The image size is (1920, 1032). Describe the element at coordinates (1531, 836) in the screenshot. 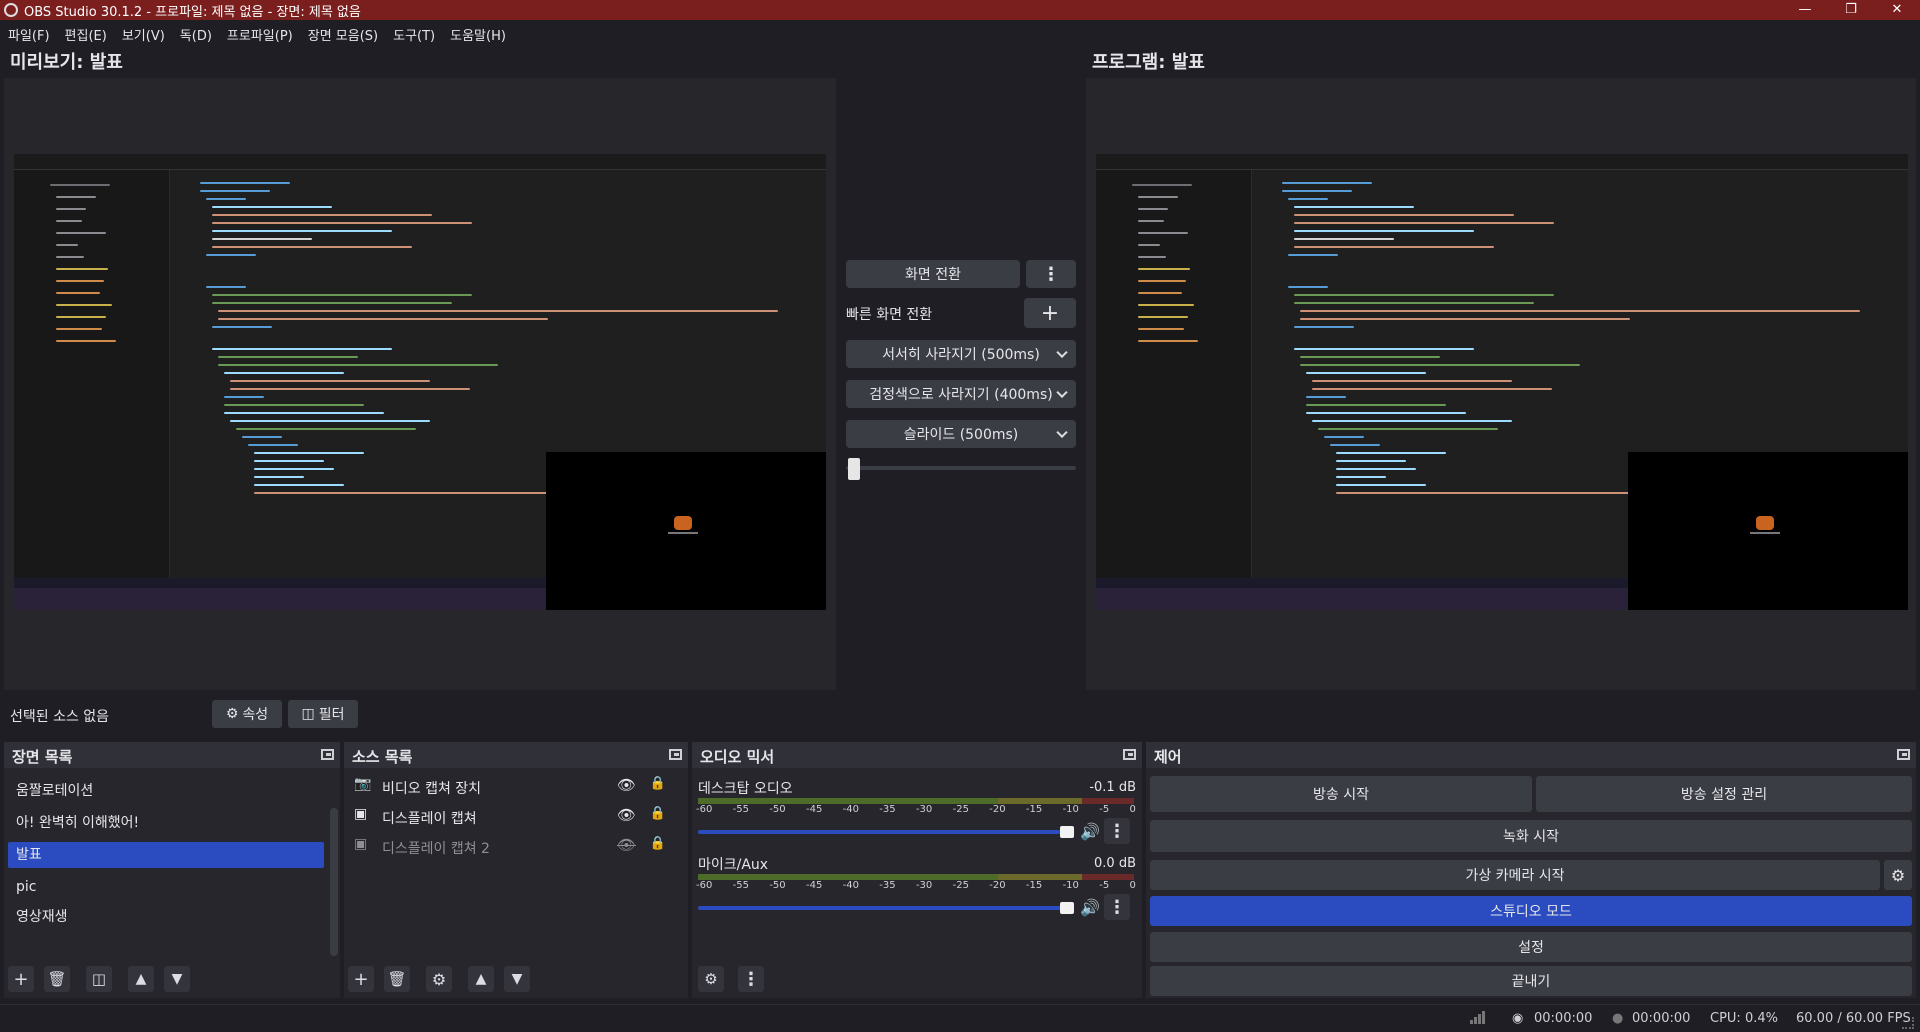

I see `start-recording-button: 녹화 시작` at that location.